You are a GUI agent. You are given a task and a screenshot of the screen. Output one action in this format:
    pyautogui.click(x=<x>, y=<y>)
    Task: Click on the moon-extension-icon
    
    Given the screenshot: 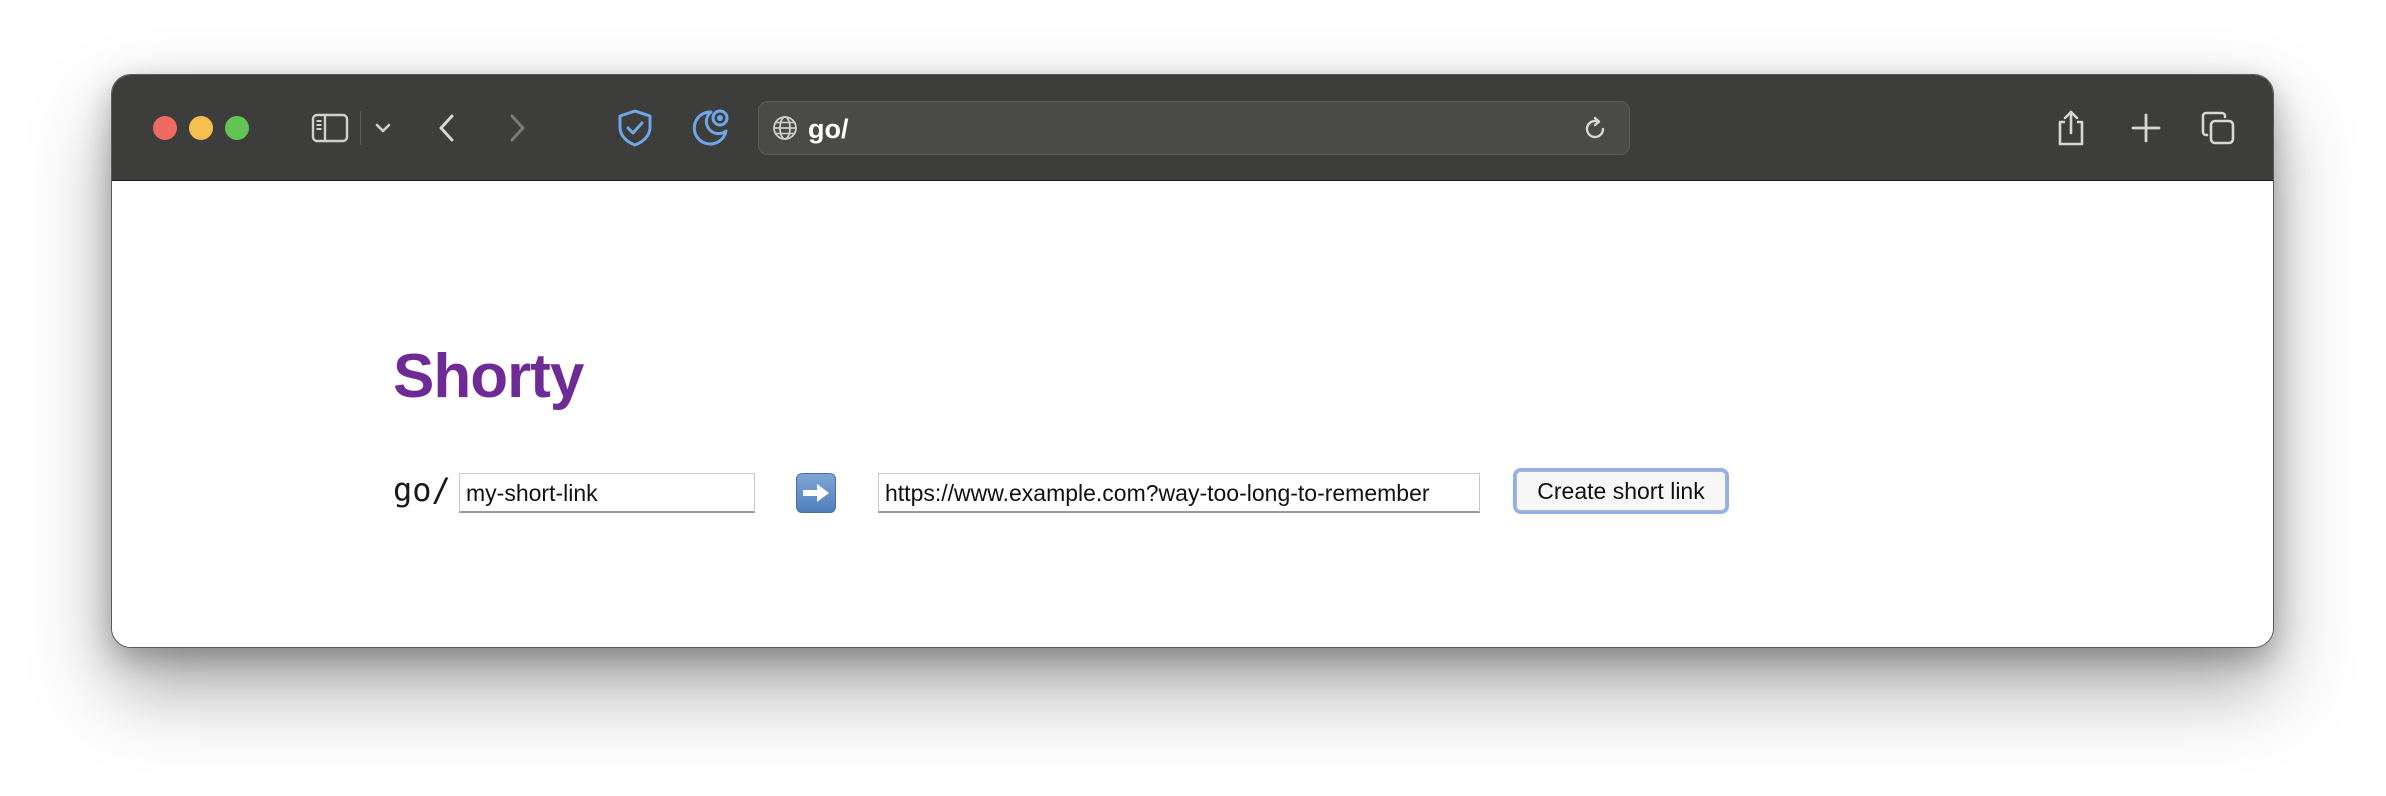 What is the action you would take?
    pyautogui.click(x=710, y=128)
    